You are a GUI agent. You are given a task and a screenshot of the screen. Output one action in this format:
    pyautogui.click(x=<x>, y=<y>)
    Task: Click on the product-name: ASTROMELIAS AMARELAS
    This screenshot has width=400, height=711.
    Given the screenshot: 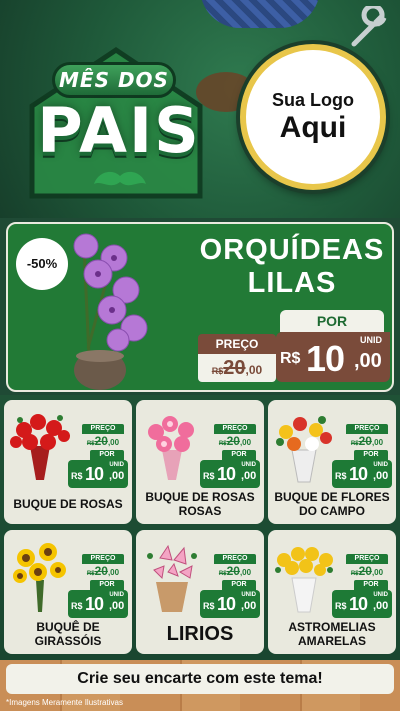 What is the action you would take?
    pyautogui.click(x=332, y=634)
    